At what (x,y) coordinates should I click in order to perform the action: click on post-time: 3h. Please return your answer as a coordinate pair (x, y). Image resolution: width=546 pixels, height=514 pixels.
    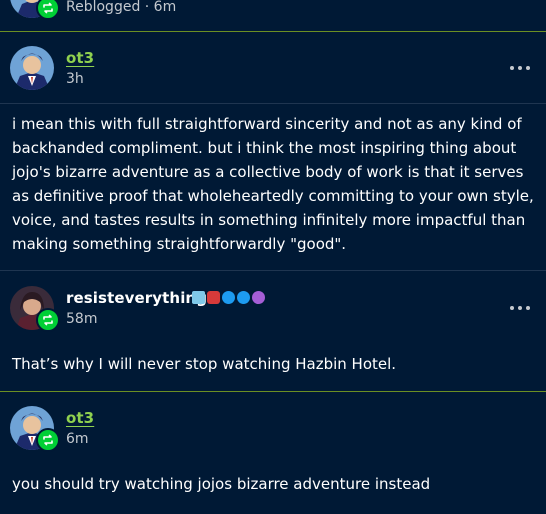
    Looking at the image, I should click on (75, 79).